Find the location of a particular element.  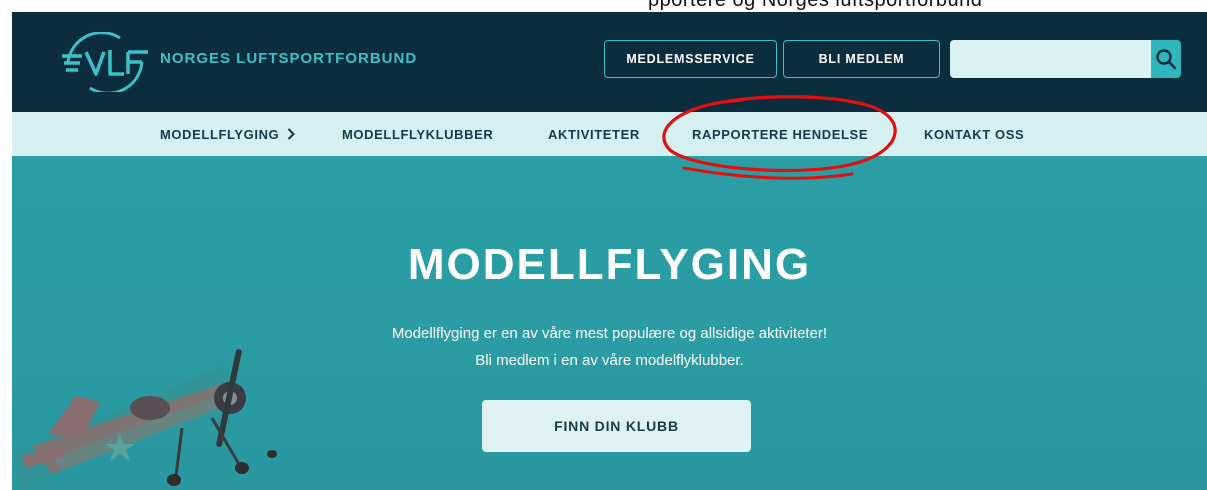

nav-item-label: AKTIVITETER is located at coordinates (594, 134).